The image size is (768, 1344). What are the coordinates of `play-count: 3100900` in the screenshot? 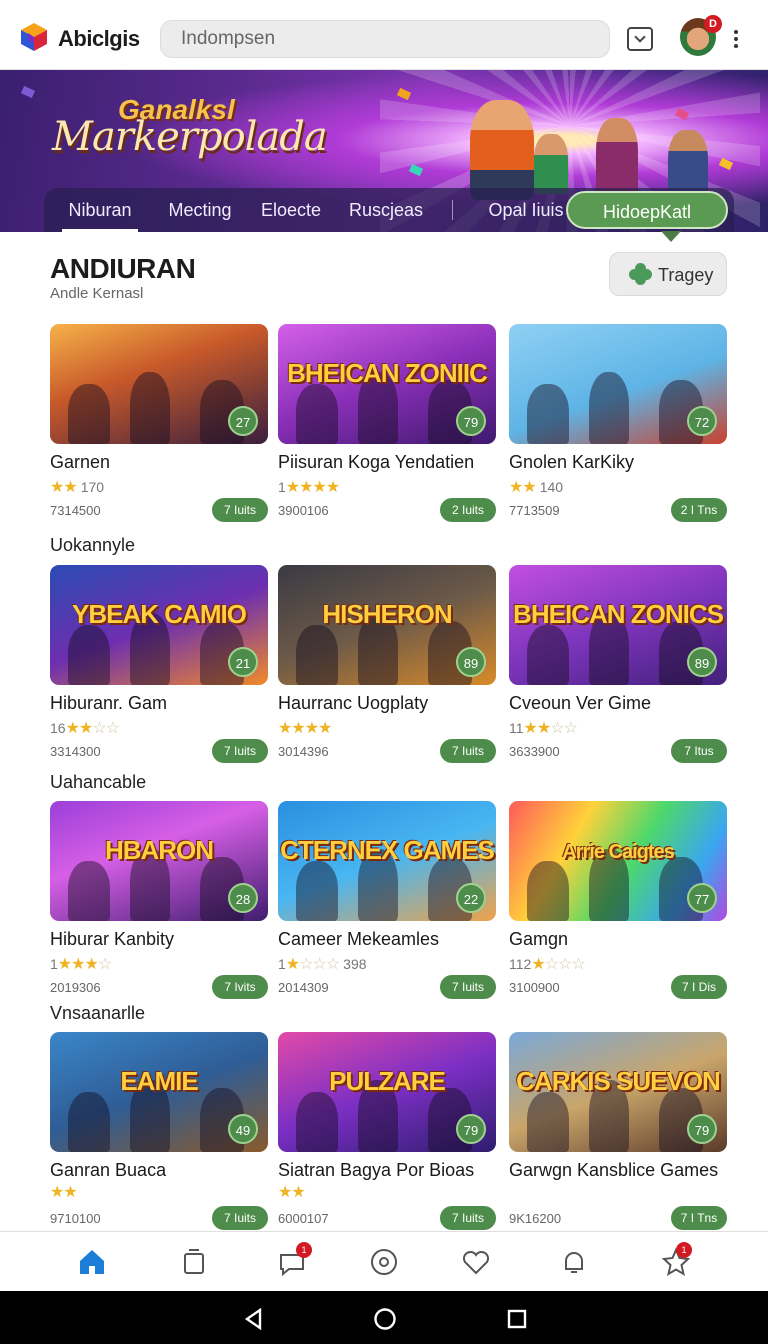 It's located at (534, 987).